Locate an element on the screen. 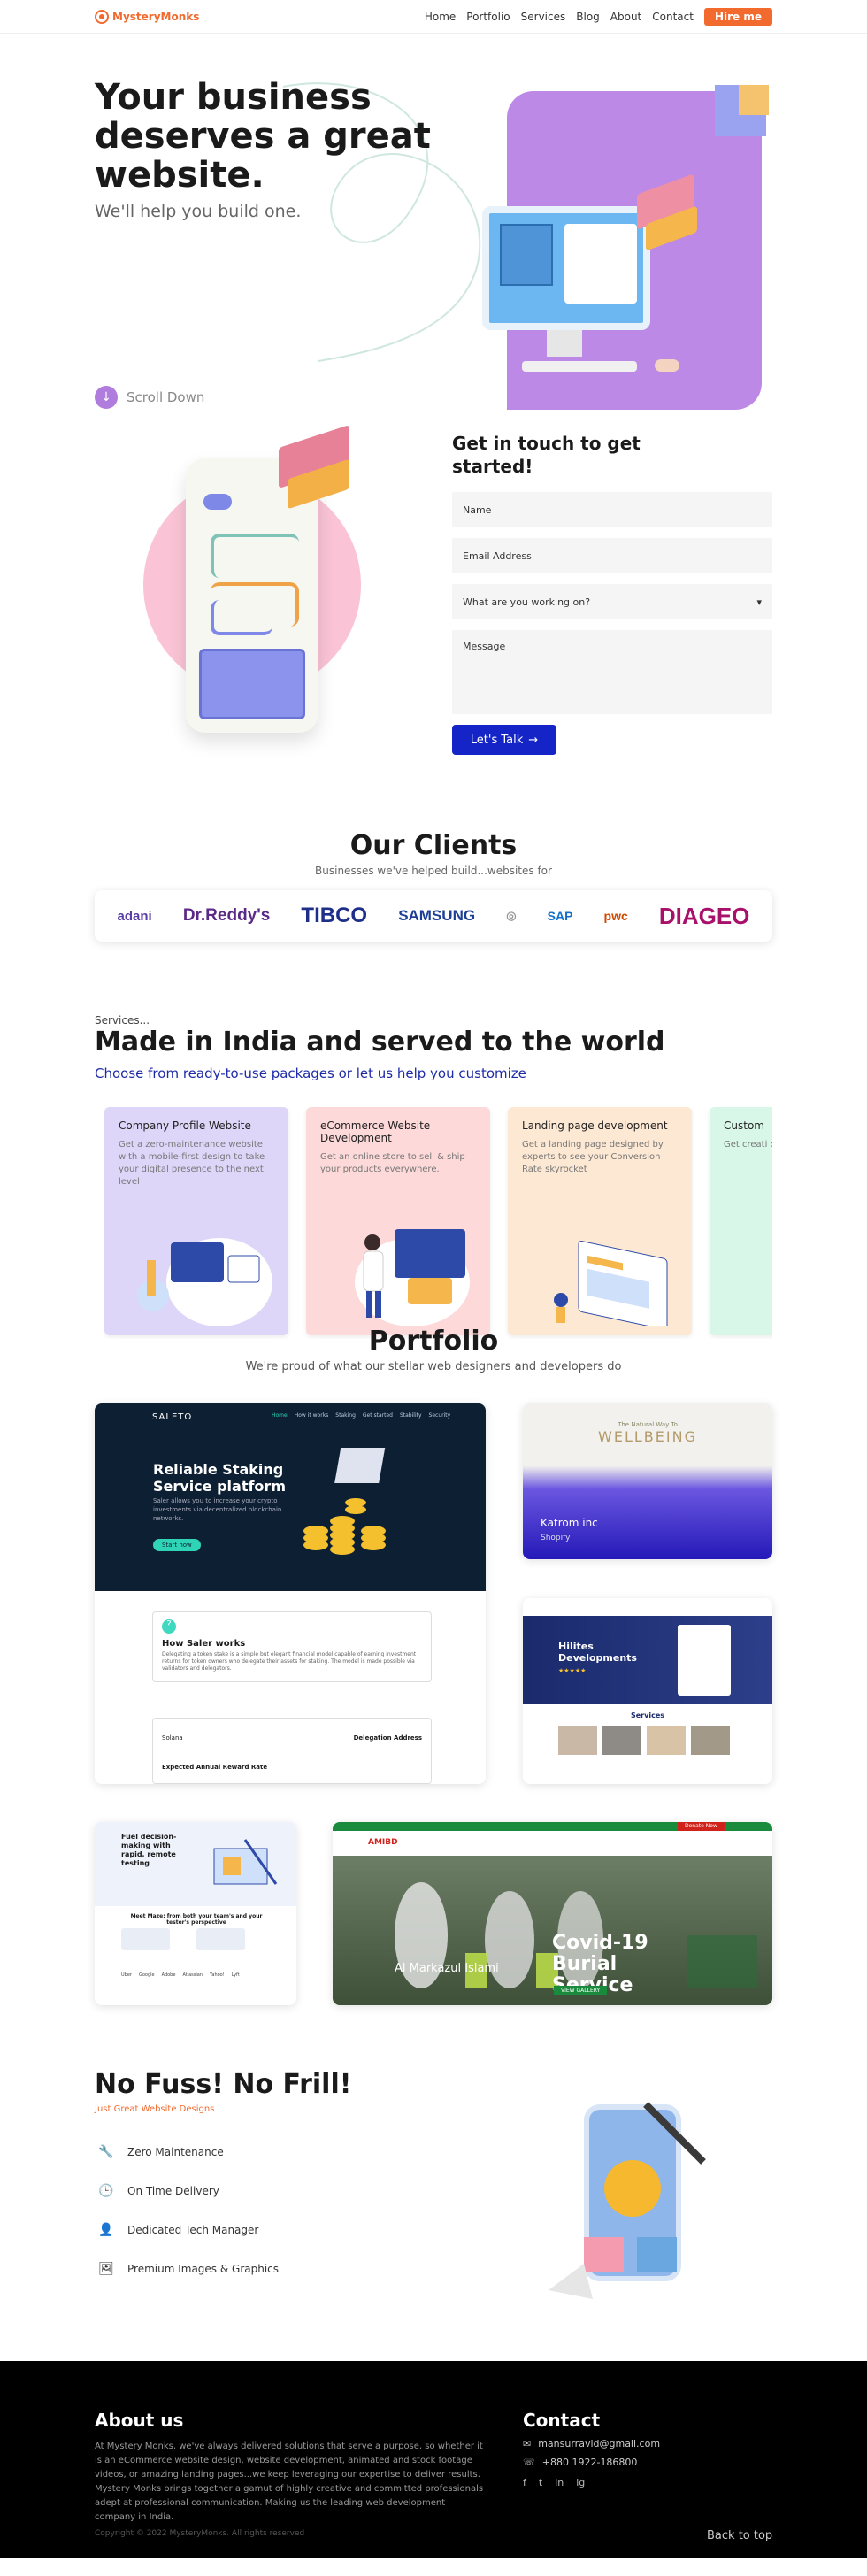 This screenshot has height=2576, width=867. client-logo: Dr.Reddy's is located at coordinates (226, 915).